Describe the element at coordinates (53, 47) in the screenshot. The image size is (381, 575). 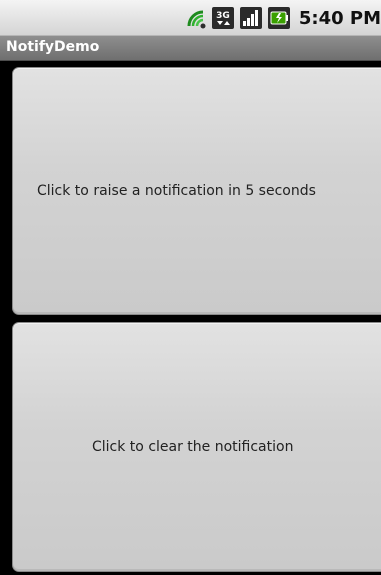
I see `app-title: NotifyDemo` at that location.